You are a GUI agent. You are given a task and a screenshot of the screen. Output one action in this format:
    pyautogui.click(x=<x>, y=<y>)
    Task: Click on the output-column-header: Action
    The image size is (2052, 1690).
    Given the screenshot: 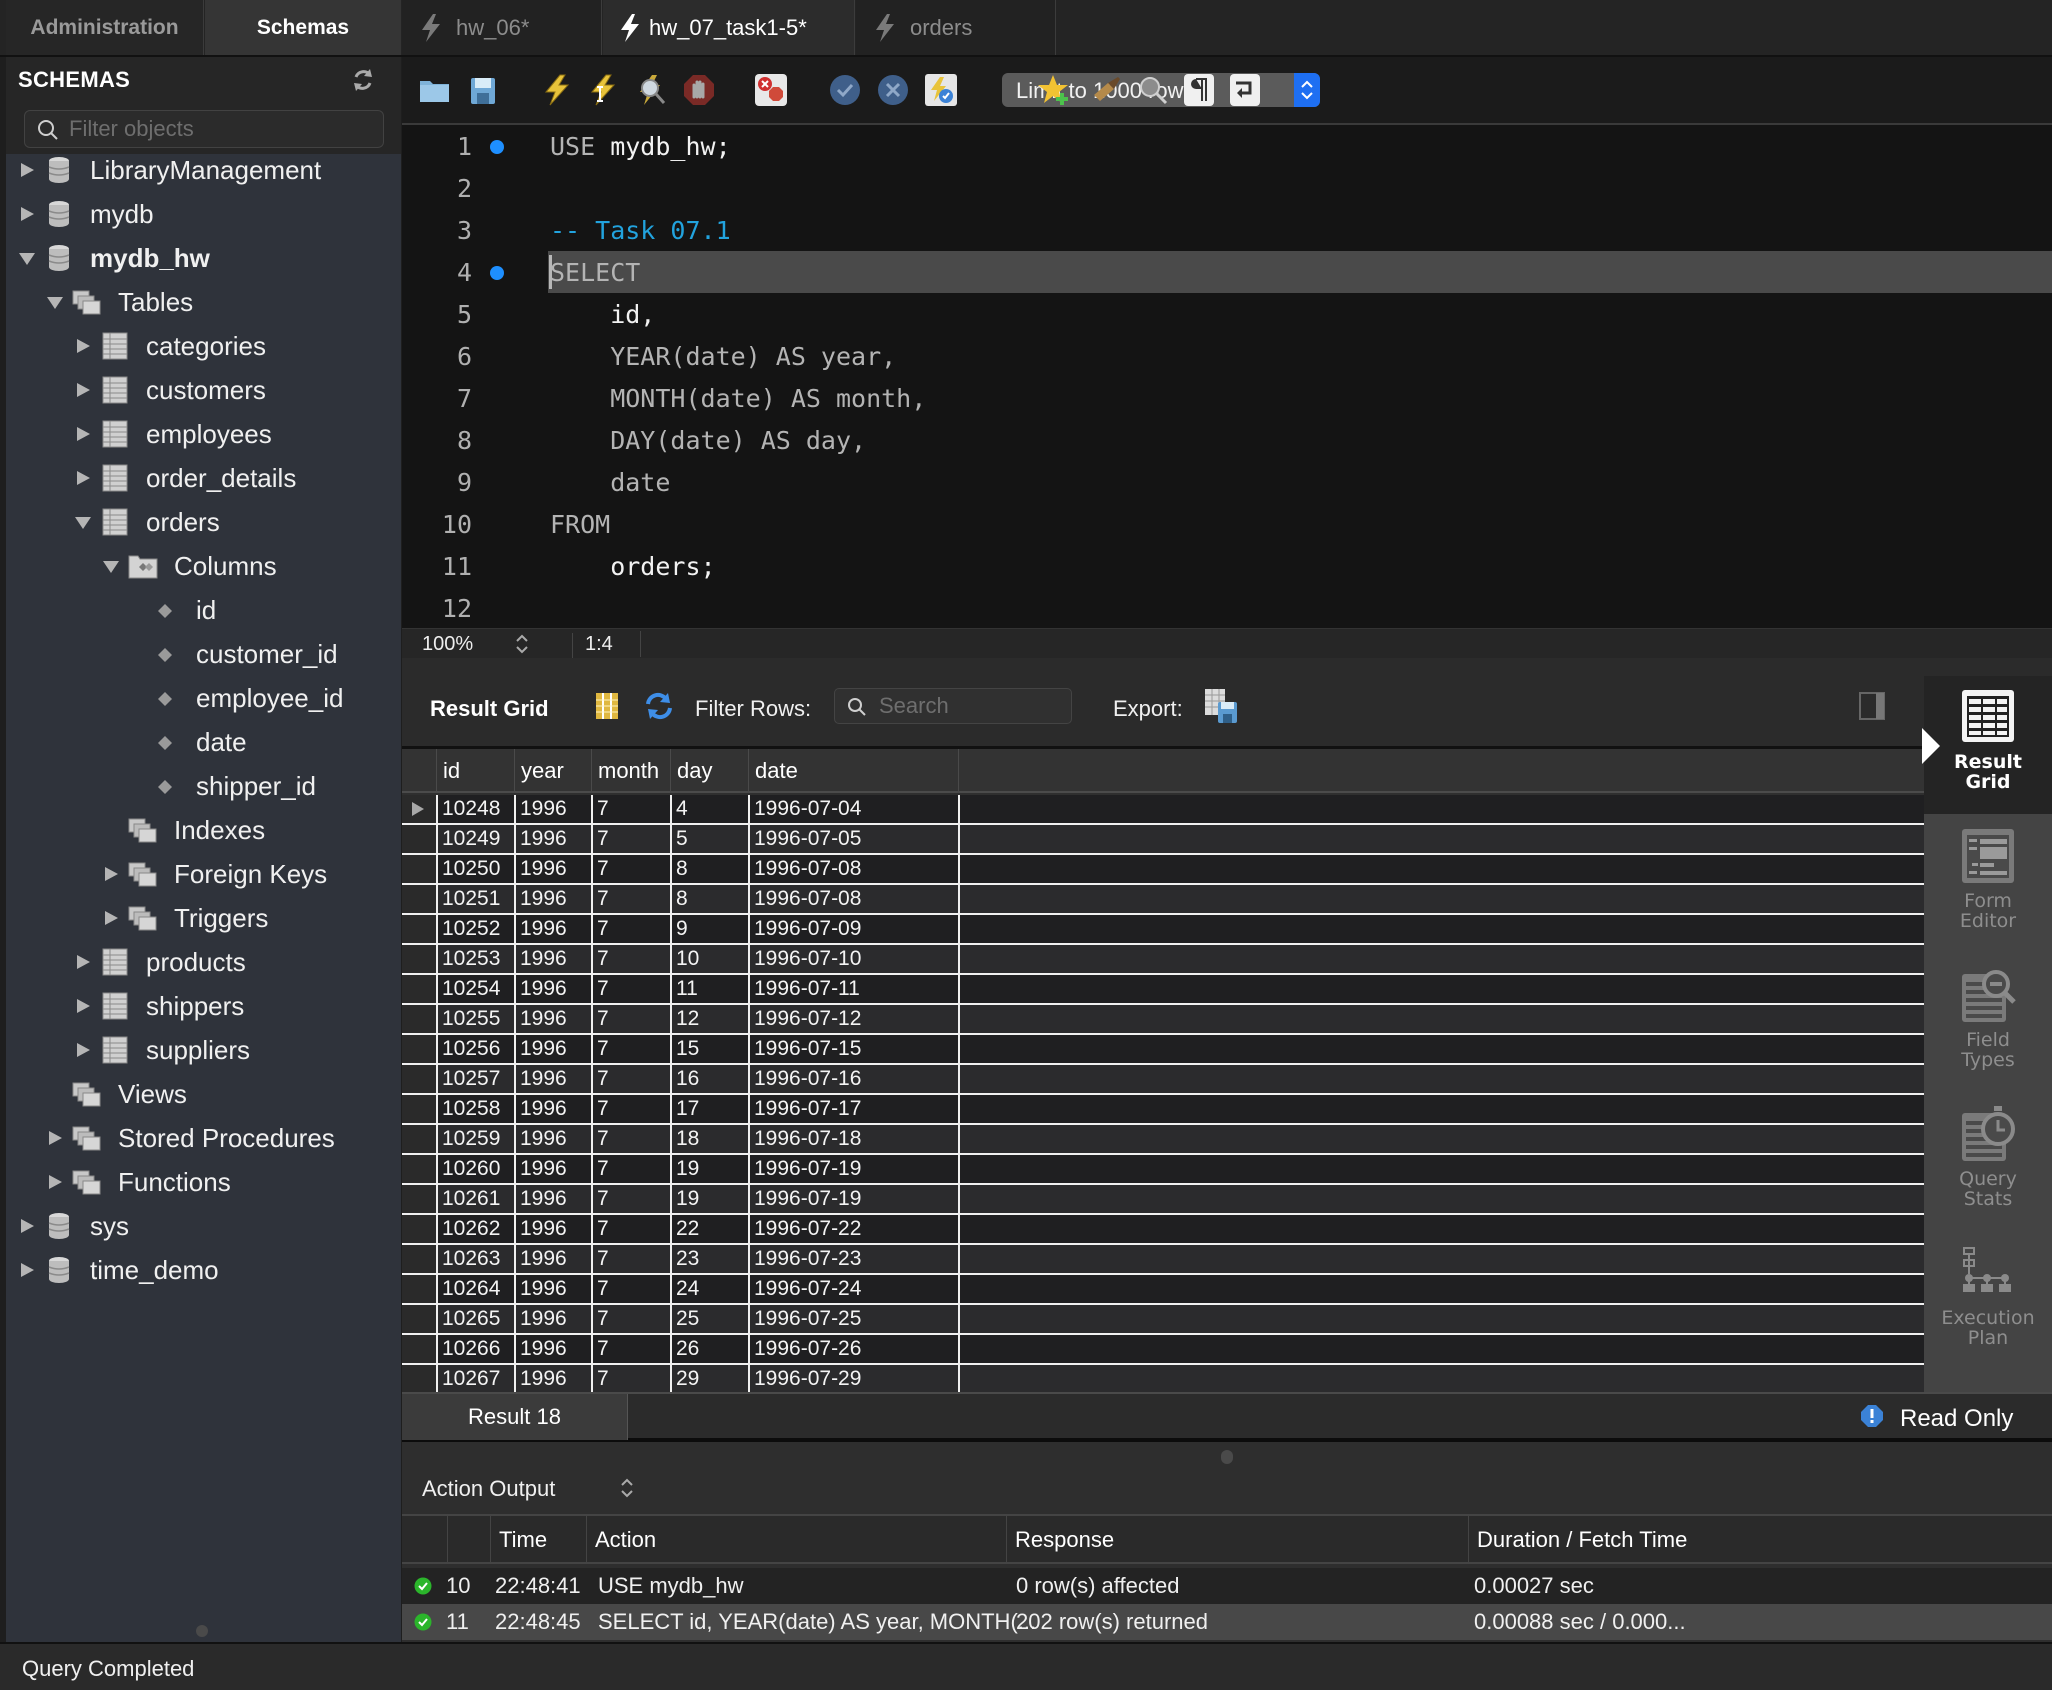 What is the action you would take?
    pyautogui.click(x=796, y=1540)
    